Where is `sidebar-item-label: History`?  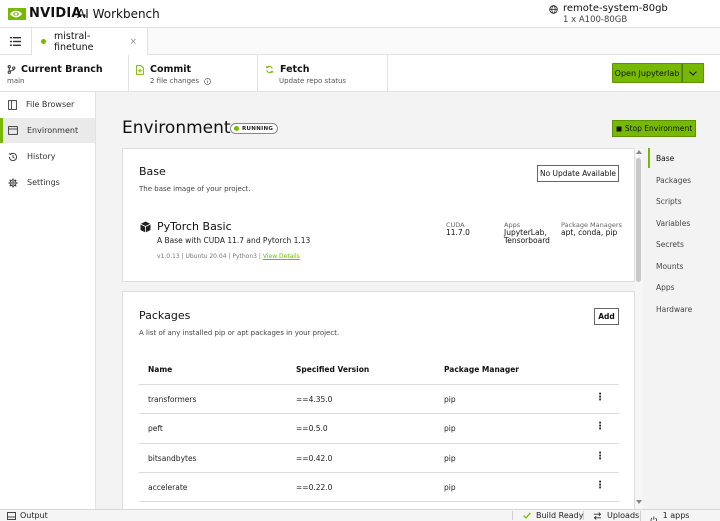
sidebar-item-label: History is located at coordinates (41, 156).